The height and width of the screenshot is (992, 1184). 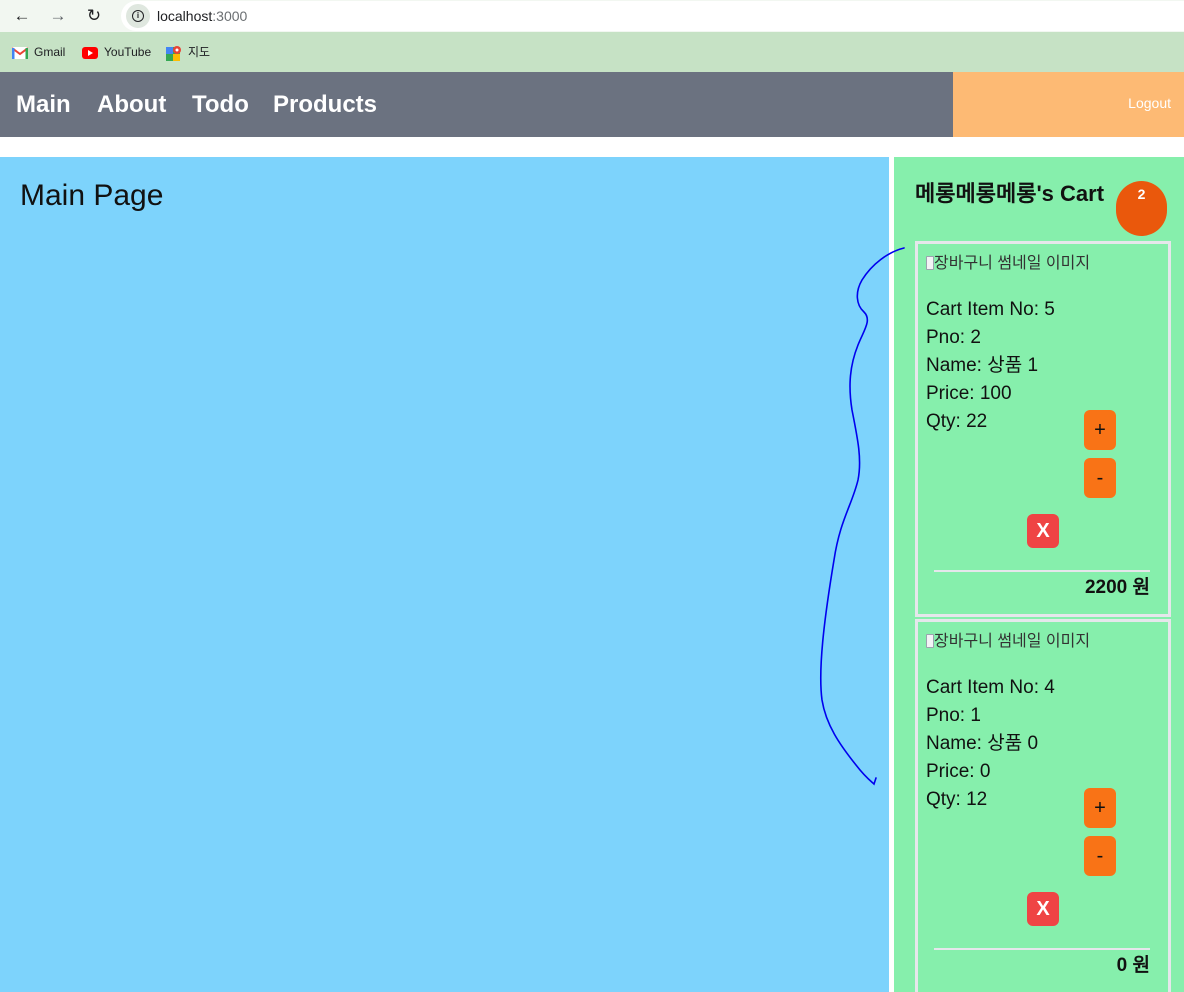 What do you see at coordinates (220, 105) in the screenshot?
I see `nav-todo: Todo` at bounding box center [220, 105].